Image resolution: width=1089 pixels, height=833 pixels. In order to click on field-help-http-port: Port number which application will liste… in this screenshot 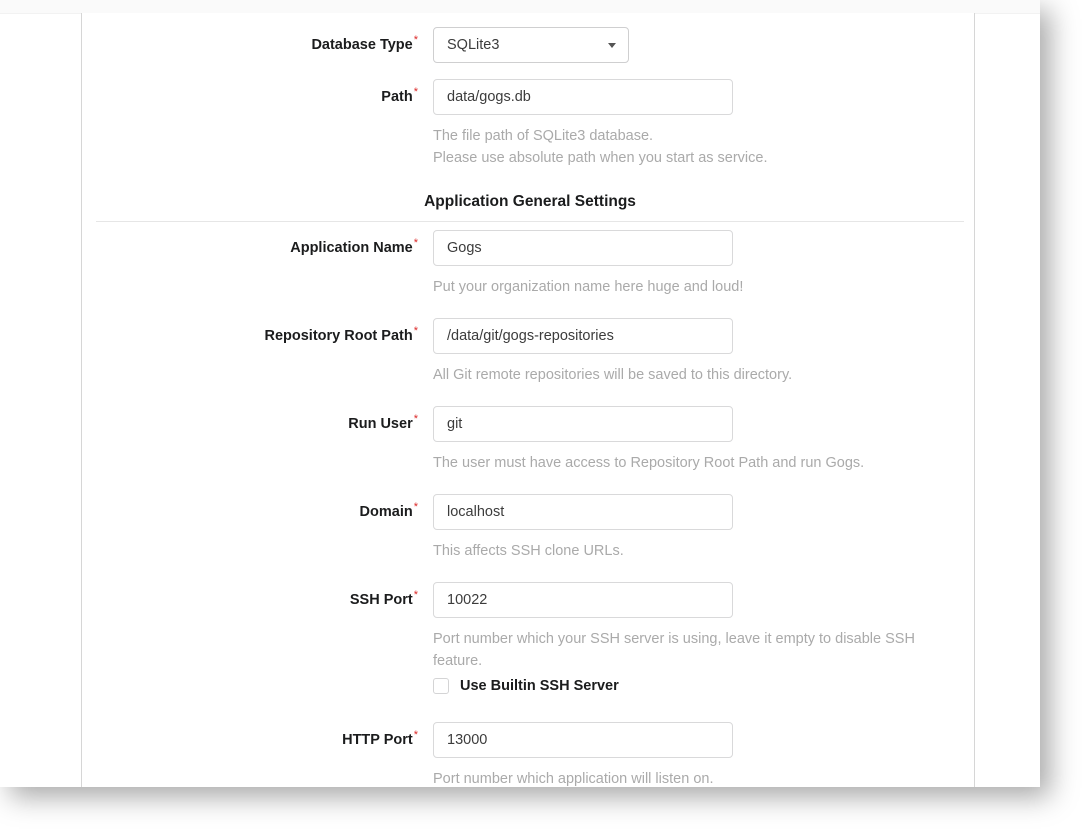, I will do `click(573, 779)`.